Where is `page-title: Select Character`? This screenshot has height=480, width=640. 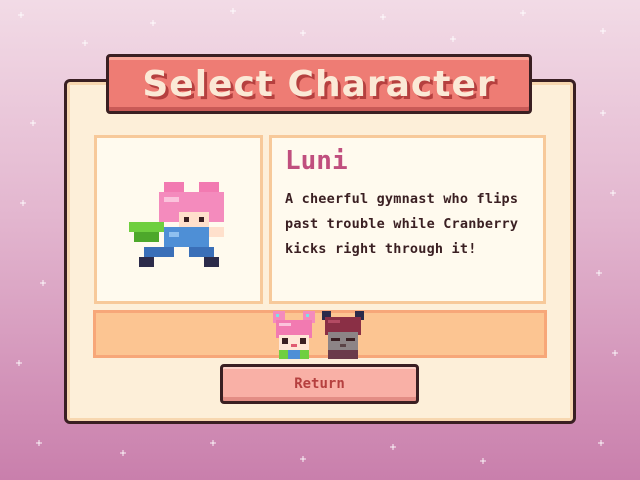 page-title: Select Character is located at coordinates (319, 84).